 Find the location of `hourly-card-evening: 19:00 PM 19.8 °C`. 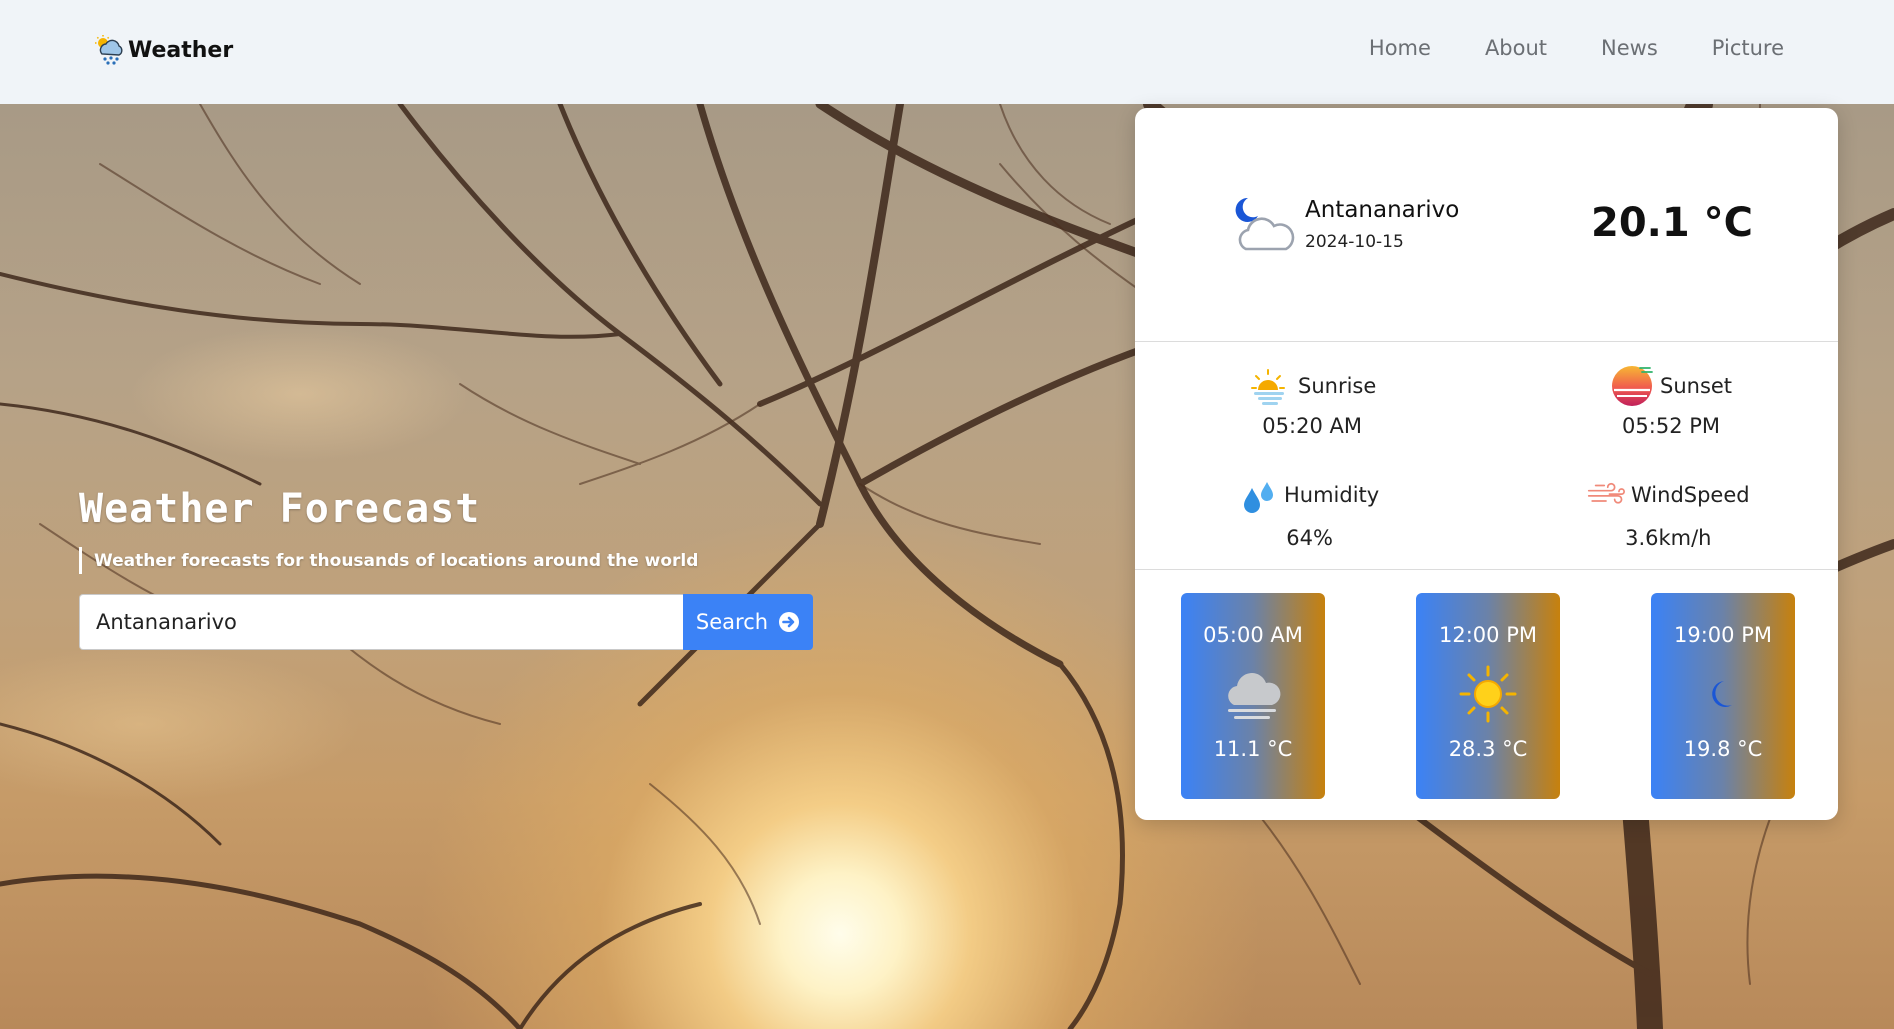

hourly-card-evening: 19:00 PM 19.8 °C is located at coordinates (1723, 696).